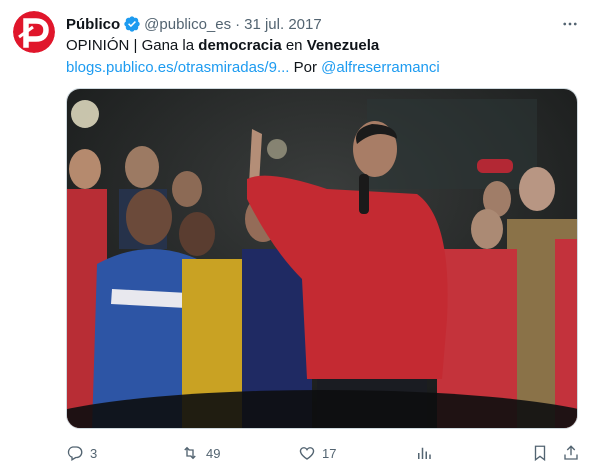 The image size is (604, 472). I want to click on views-icon, so click(424, 453).